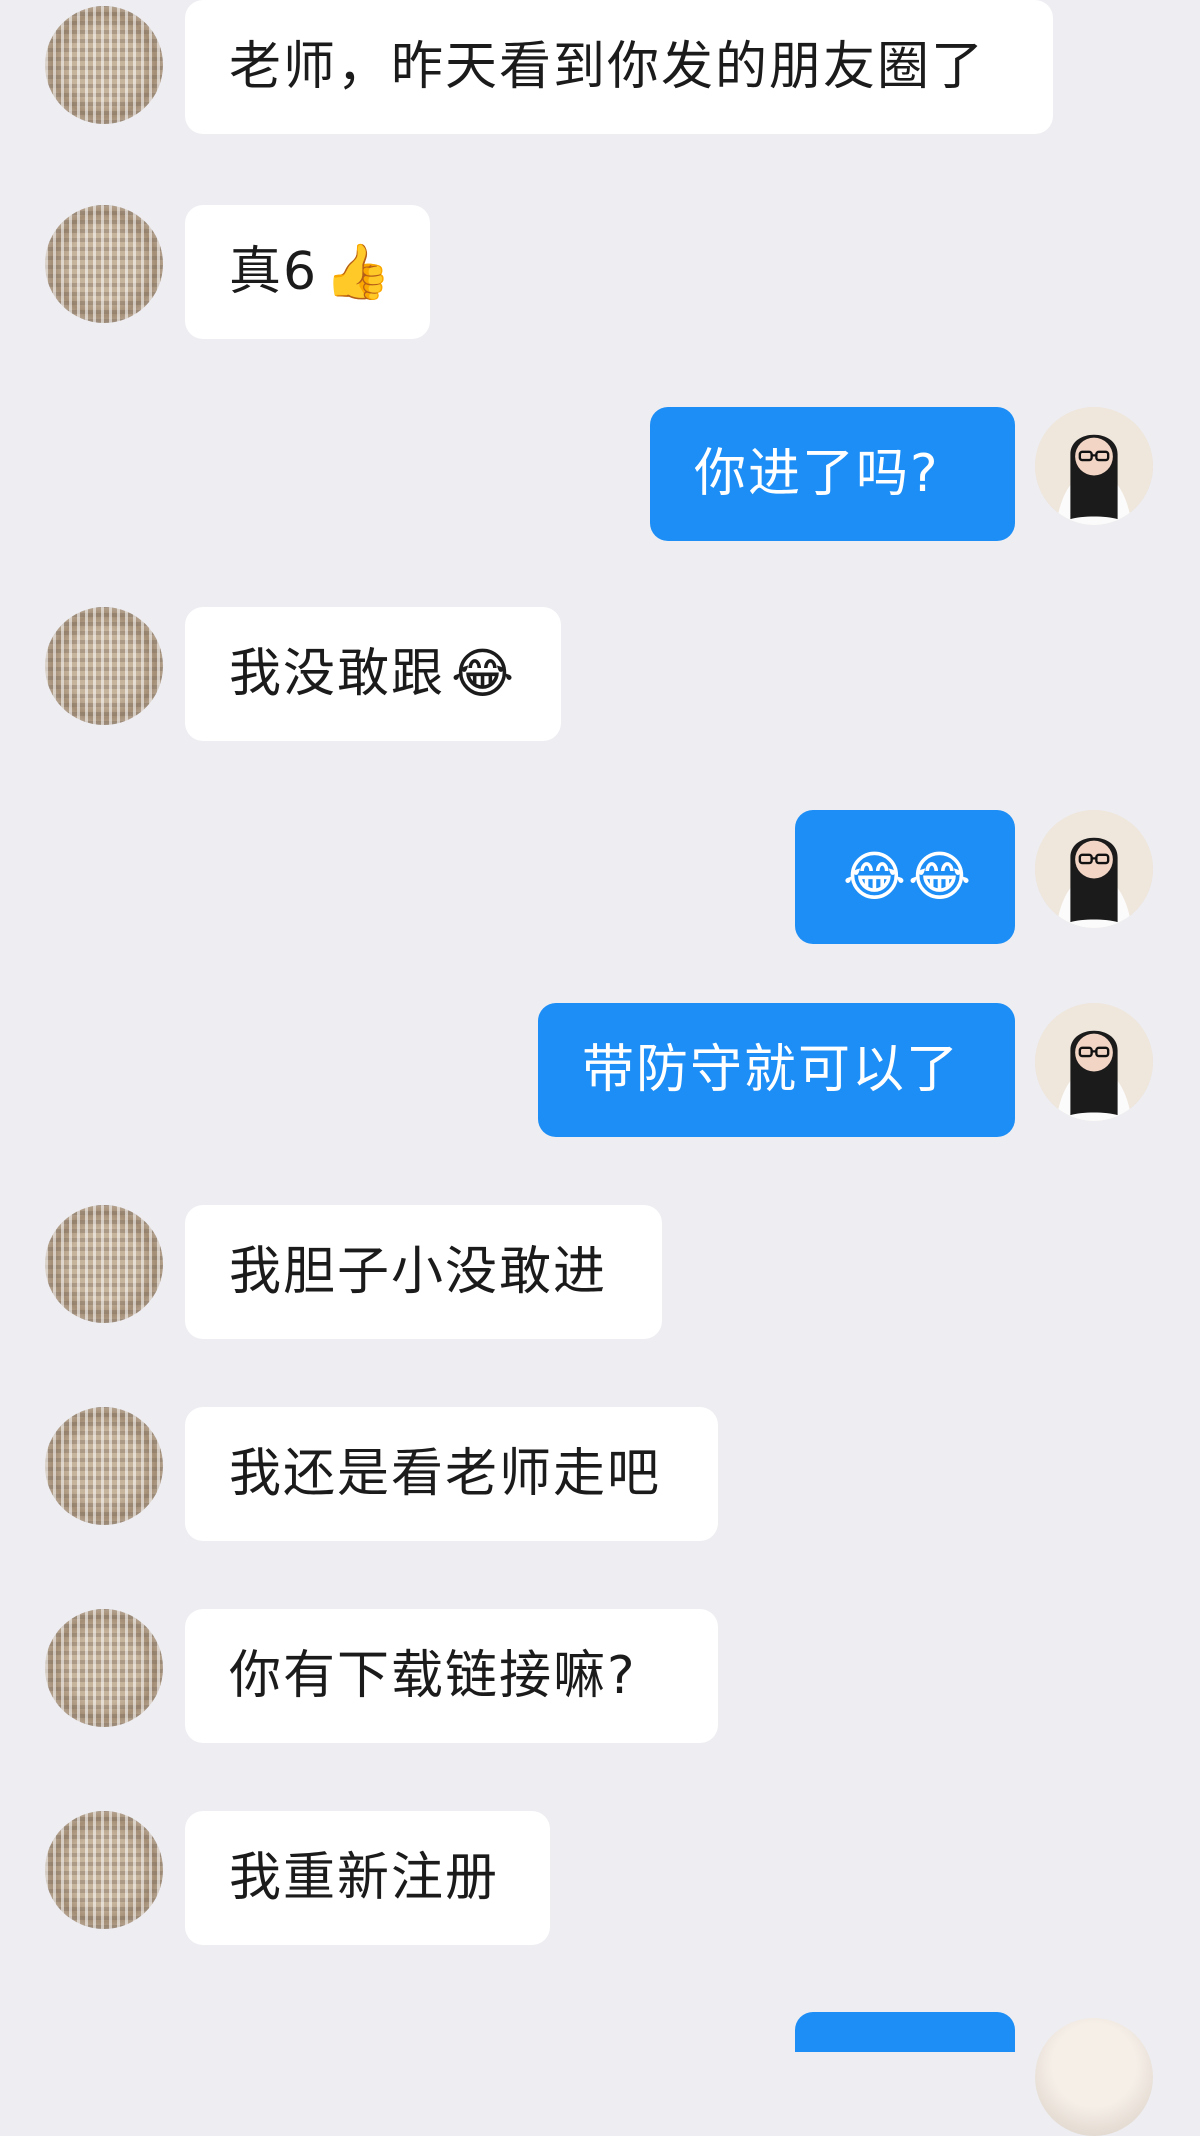 The height and width of the screenshot is (2136, 1200). I want to click on message-text: 真6, so click(274, 272).